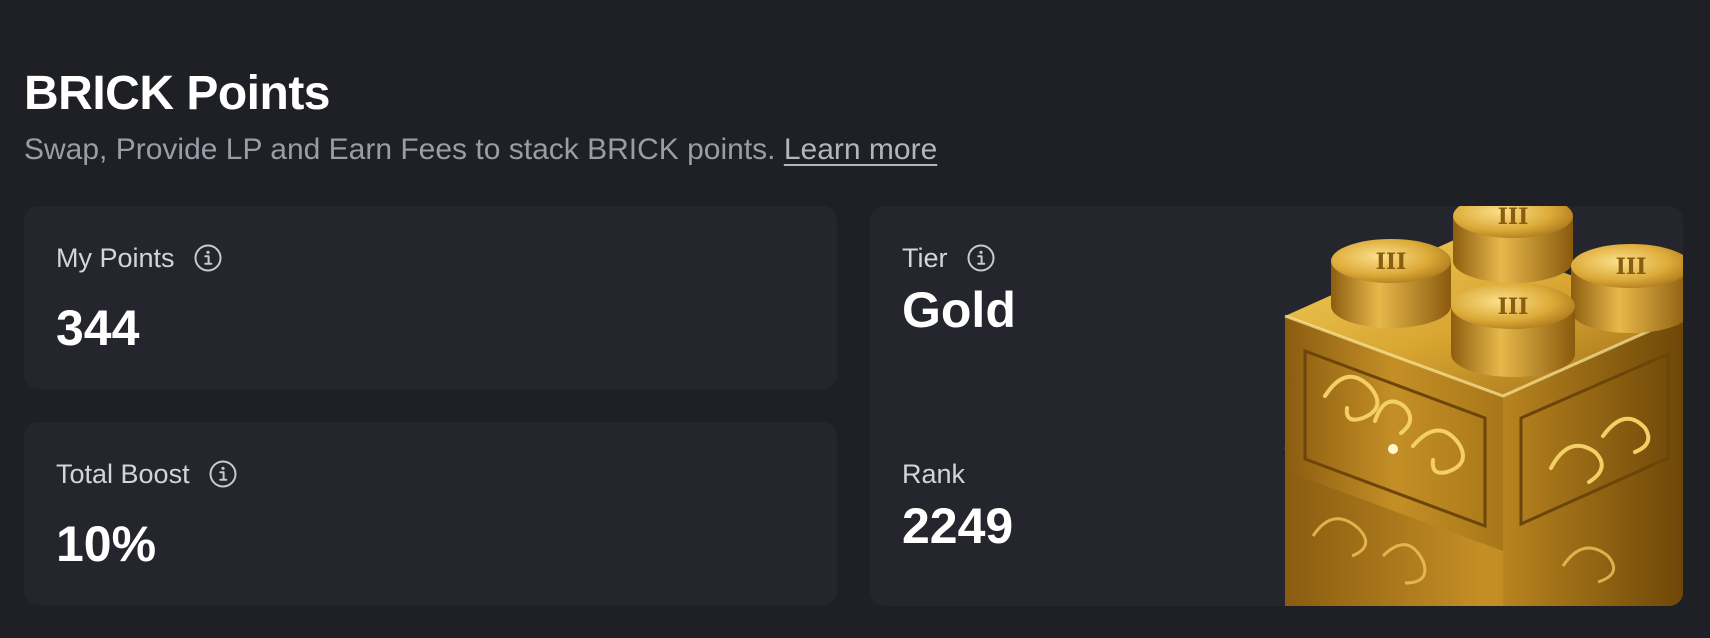 The image size is (1710, 638). Describe the element at coordinates (959, 310) in the screenshot. I see `tier-value: Gold` at that location.